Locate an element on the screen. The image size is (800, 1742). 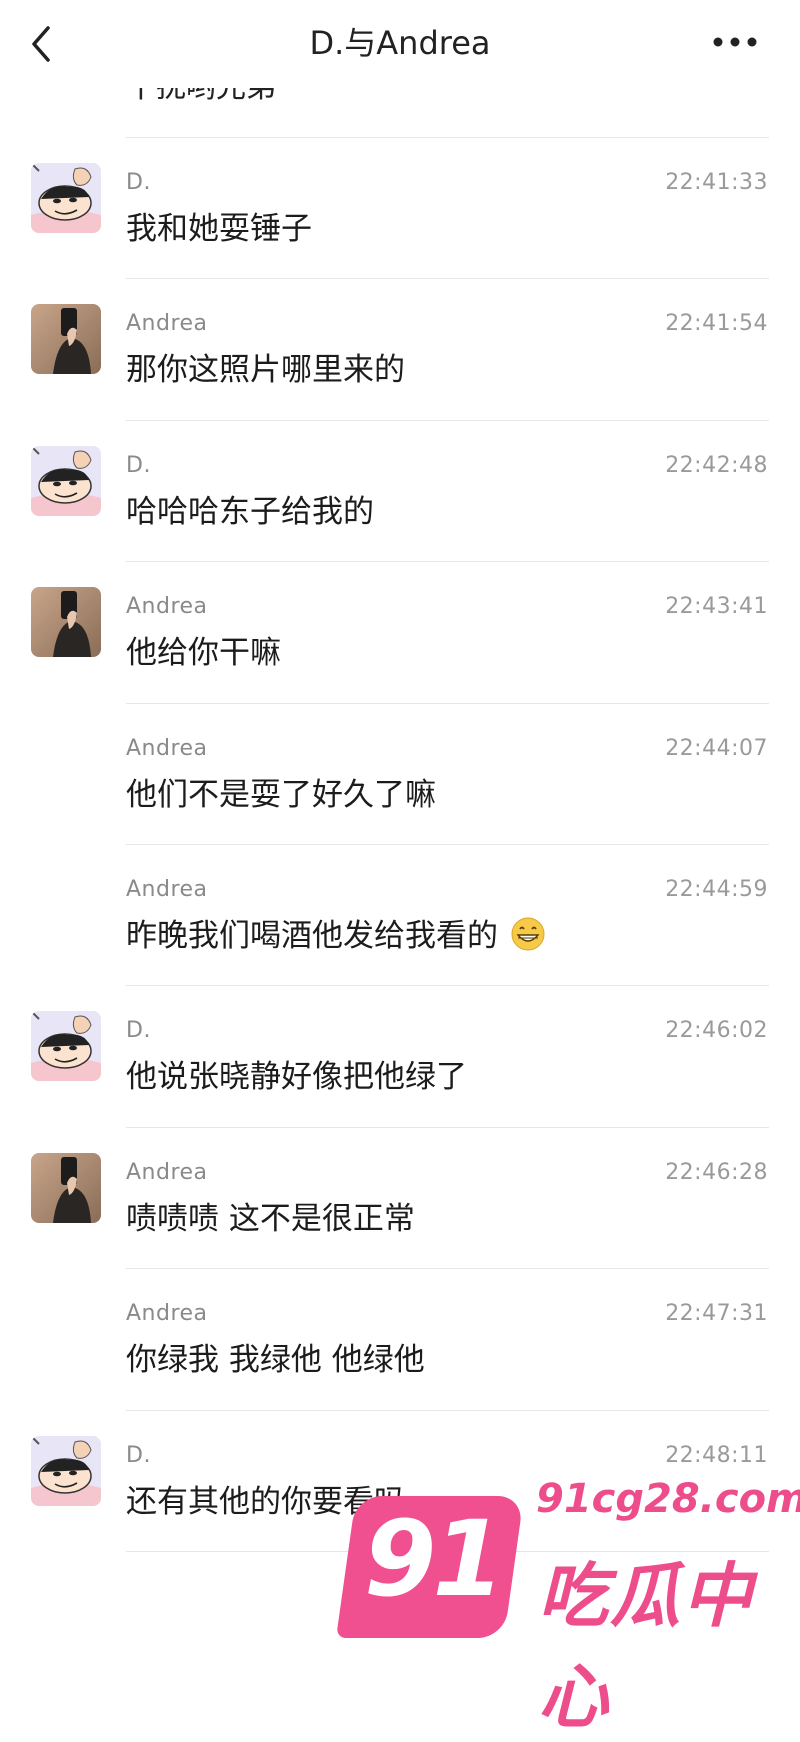
message-text-wrap: 他说张晓静好像把他绿了 is located at coordinates (296, 1077).